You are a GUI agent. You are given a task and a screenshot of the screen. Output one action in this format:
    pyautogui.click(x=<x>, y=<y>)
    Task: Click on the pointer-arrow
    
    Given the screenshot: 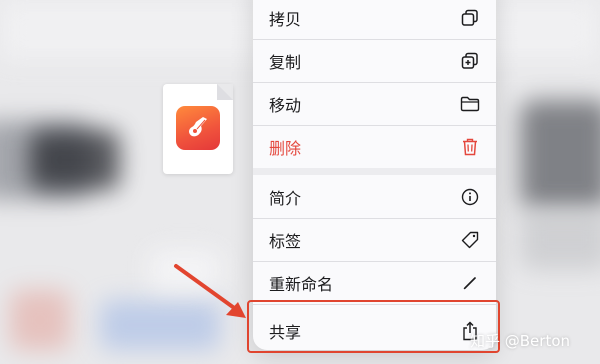 What is the action you would take?
    pyautogui.click(x=210, y=291)
    